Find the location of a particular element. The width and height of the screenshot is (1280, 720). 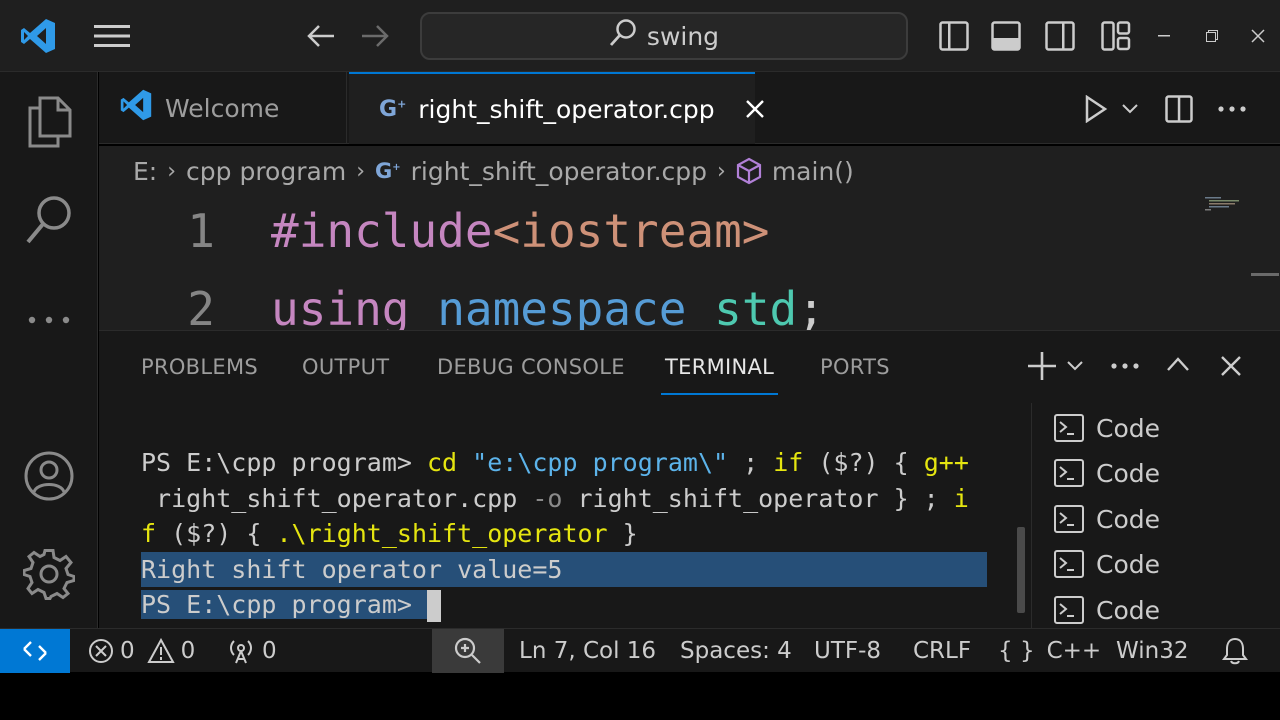

command-center-search: swing is located at coordinates (664, 36).